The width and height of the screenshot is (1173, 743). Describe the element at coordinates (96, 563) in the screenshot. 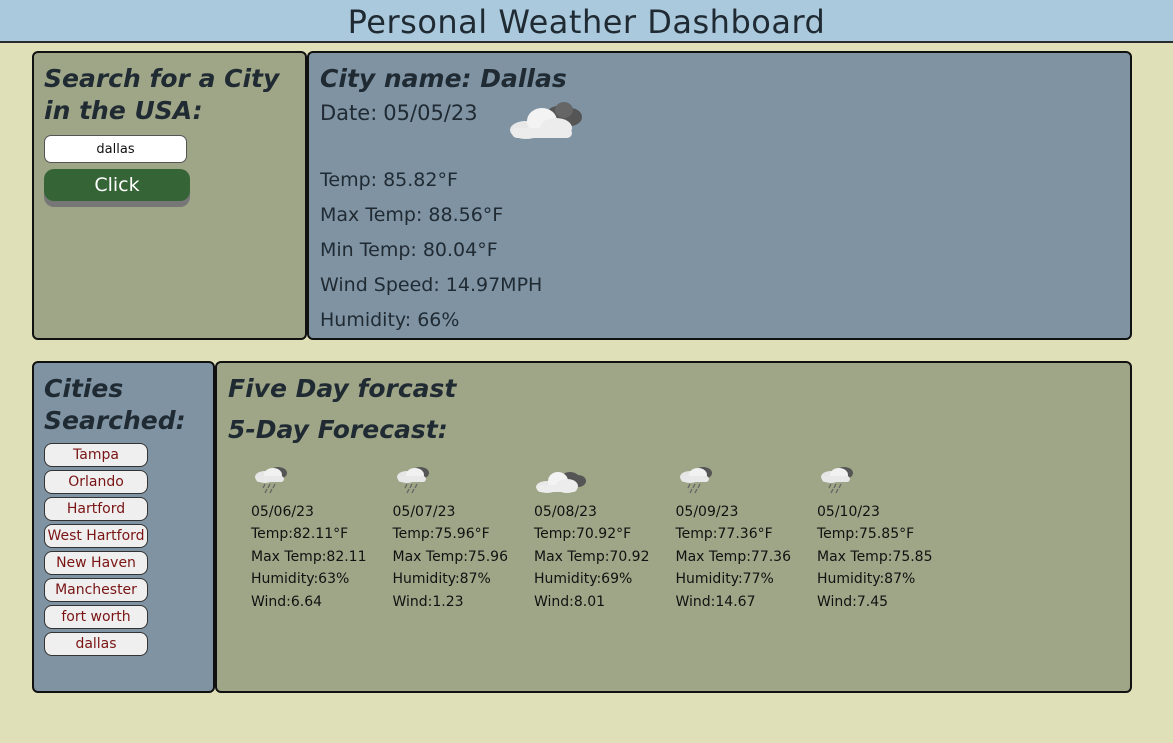

I see `history-city-button: New Haven` at that location.